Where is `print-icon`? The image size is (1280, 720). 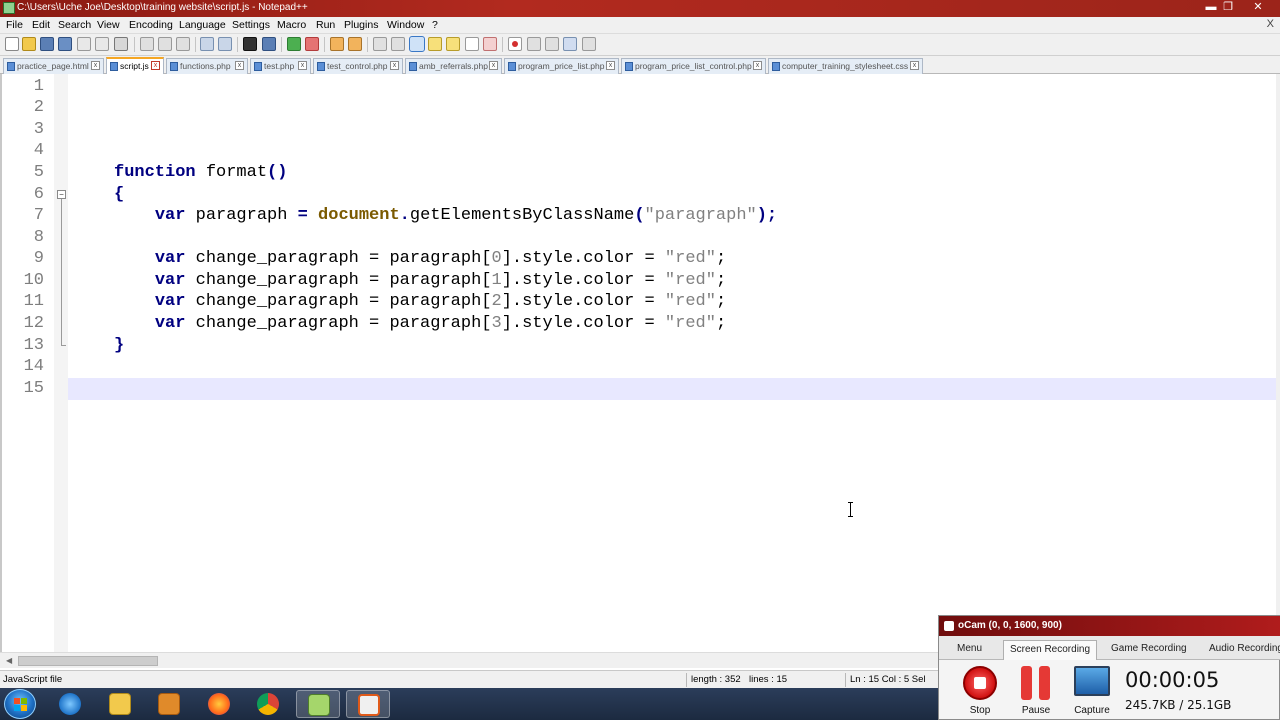 print-icon is located at coordinates (121, 44).